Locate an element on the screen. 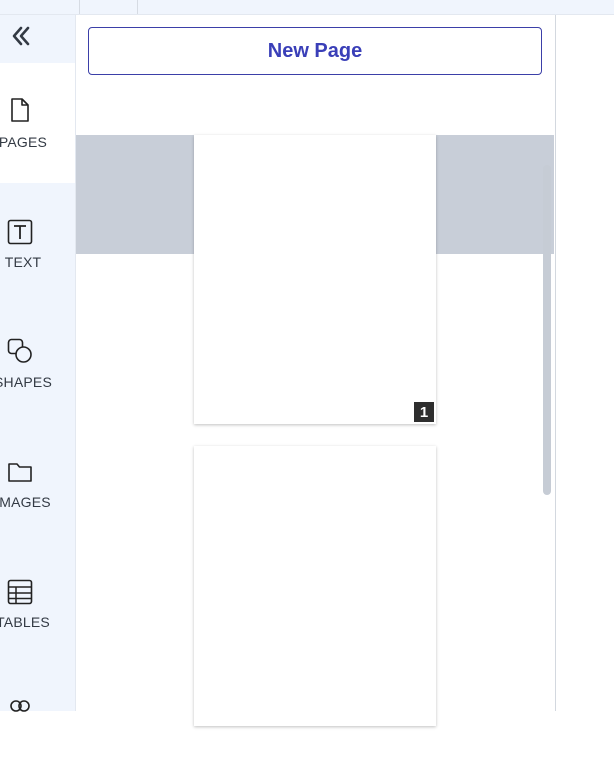  sidebar-item-text: TEXT is located at coordinates (37, 243).